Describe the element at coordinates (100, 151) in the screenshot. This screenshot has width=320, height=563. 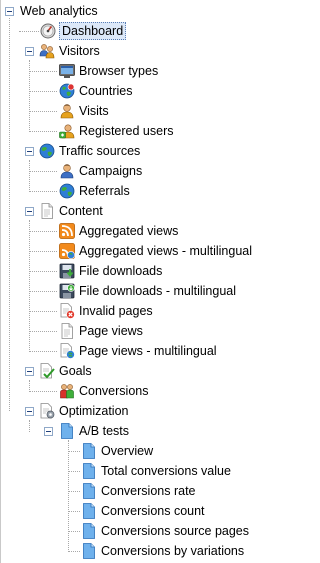
I see `tree-node-label: Traffic sources` at that location.